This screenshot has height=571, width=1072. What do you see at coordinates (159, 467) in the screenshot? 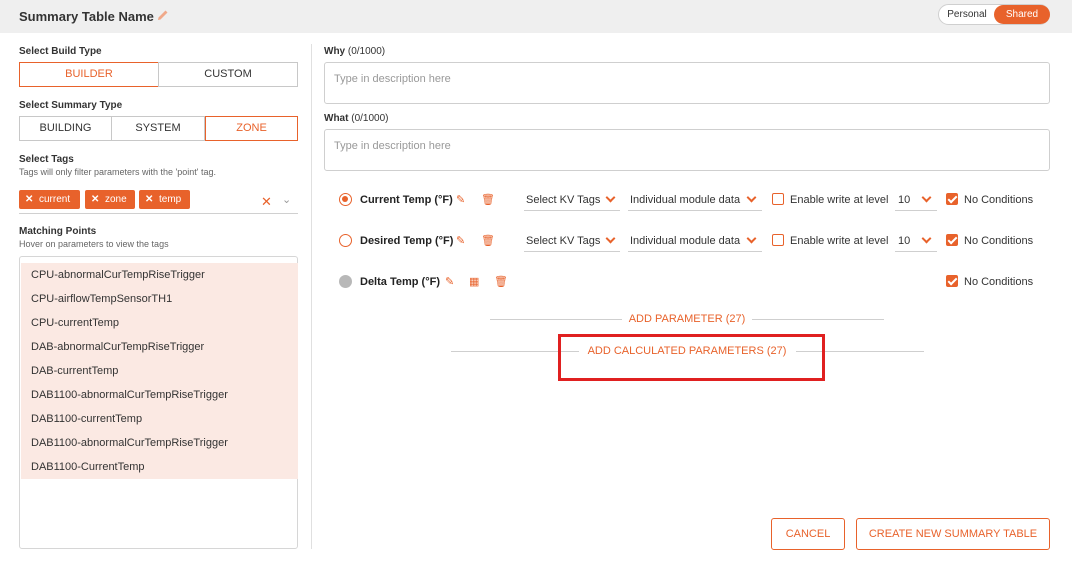
I see `list-item: DAB1100-CurrentTemp` at bounding box center [159, 467].